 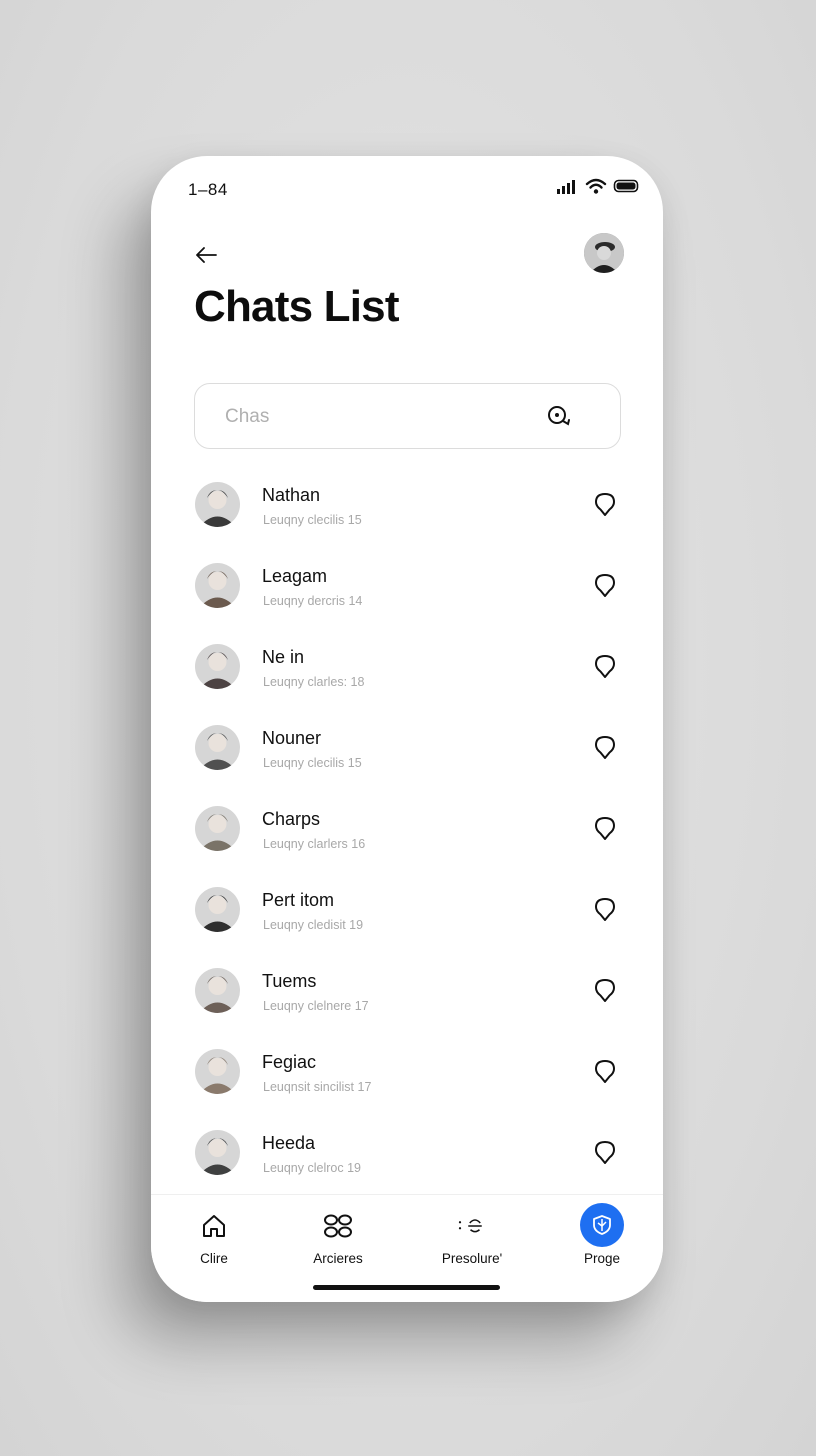 I want to click on back-button, so click(x=206, y=255).